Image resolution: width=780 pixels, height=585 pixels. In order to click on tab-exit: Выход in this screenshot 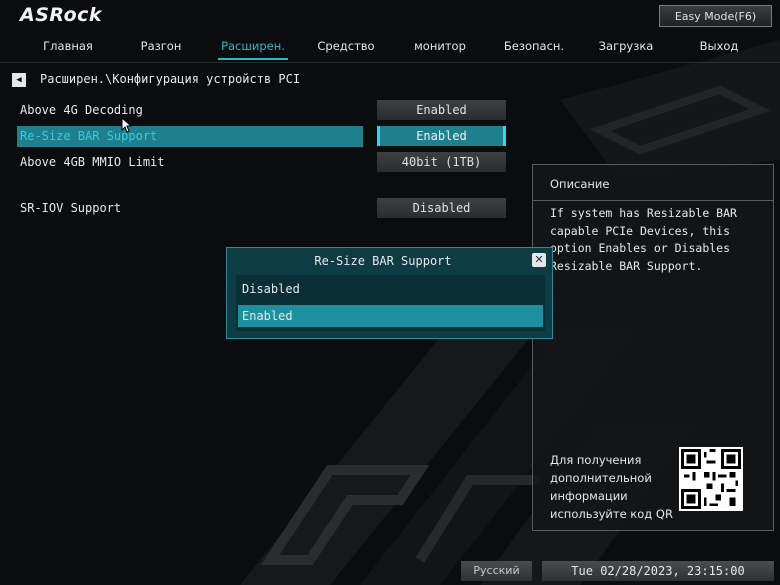, I will do `click(719, 49)`.